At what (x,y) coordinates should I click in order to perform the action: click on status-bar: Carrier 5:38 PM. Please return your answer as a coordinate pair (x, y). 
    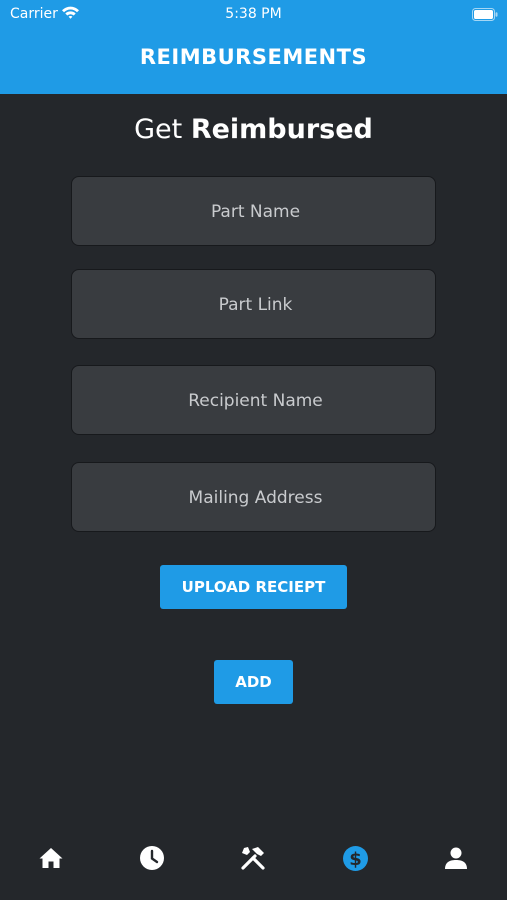
    Looking at the image, I should click on (253, 14).